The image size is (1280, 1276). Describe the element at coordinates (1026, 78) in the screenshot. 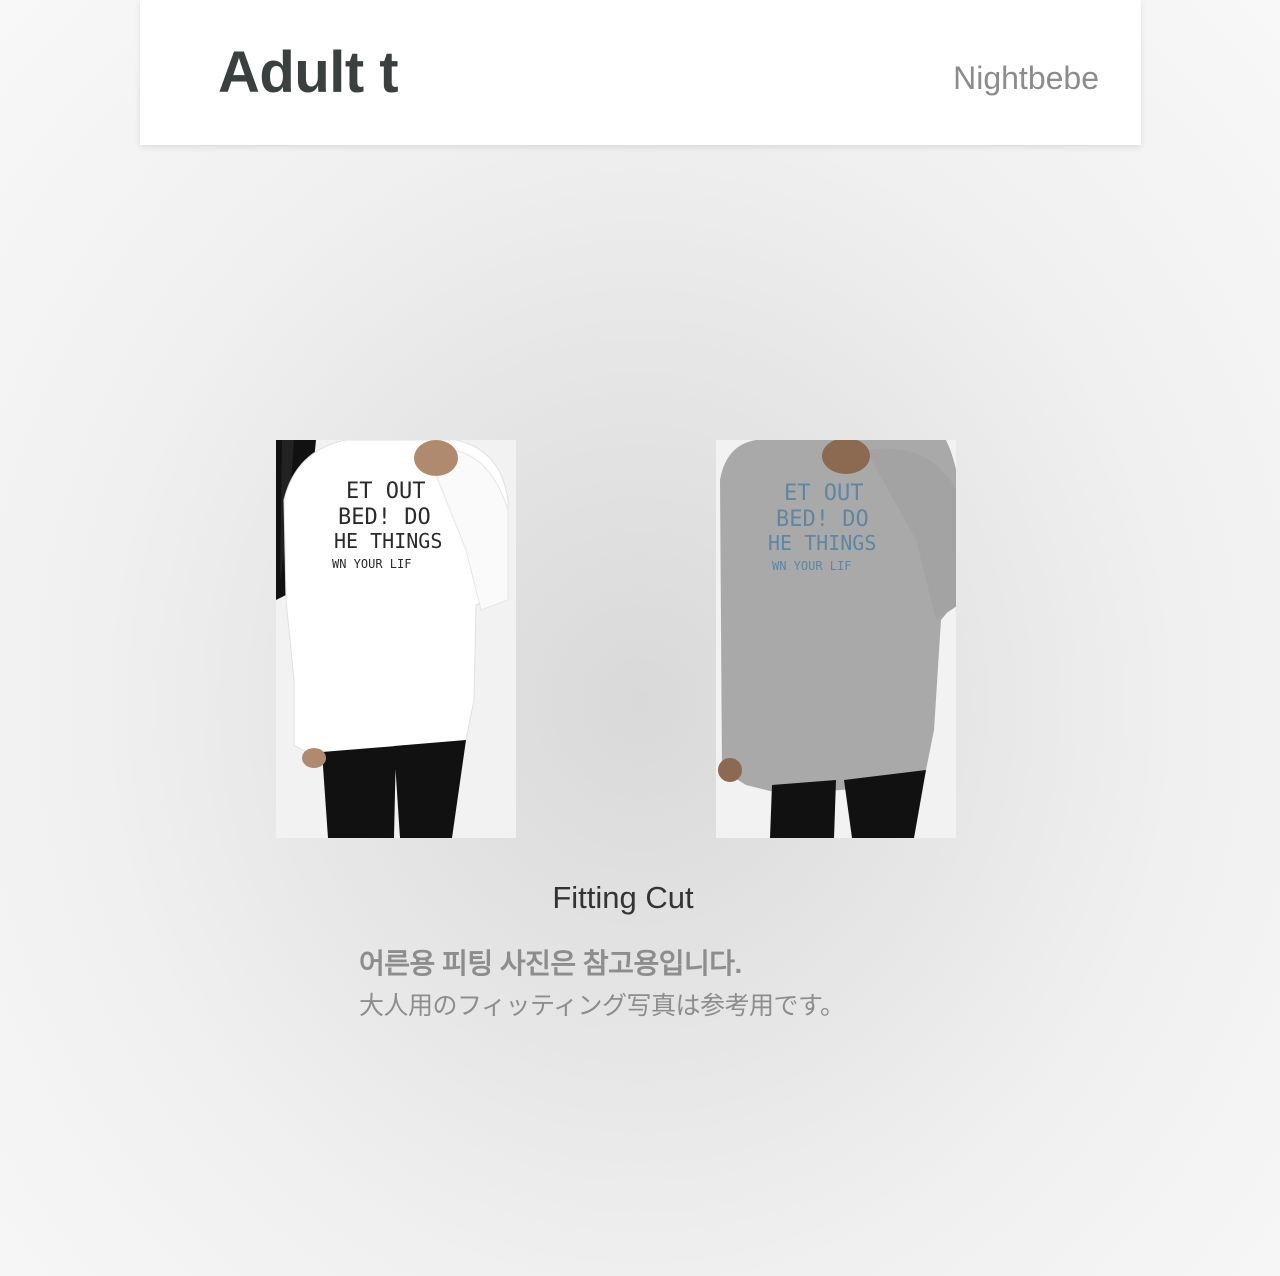

I see `brand-name: Nightbebe` at that location.